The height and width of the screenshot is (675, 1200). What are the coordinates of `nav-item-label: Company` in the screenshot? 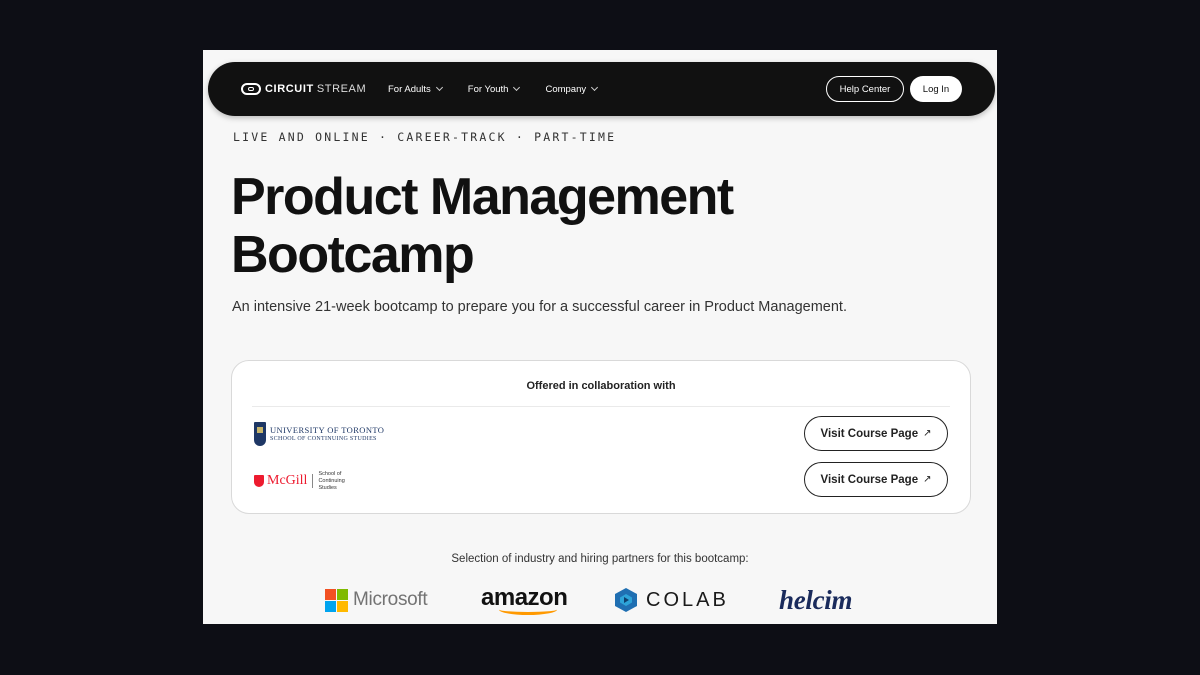 It's located at (566, 89).